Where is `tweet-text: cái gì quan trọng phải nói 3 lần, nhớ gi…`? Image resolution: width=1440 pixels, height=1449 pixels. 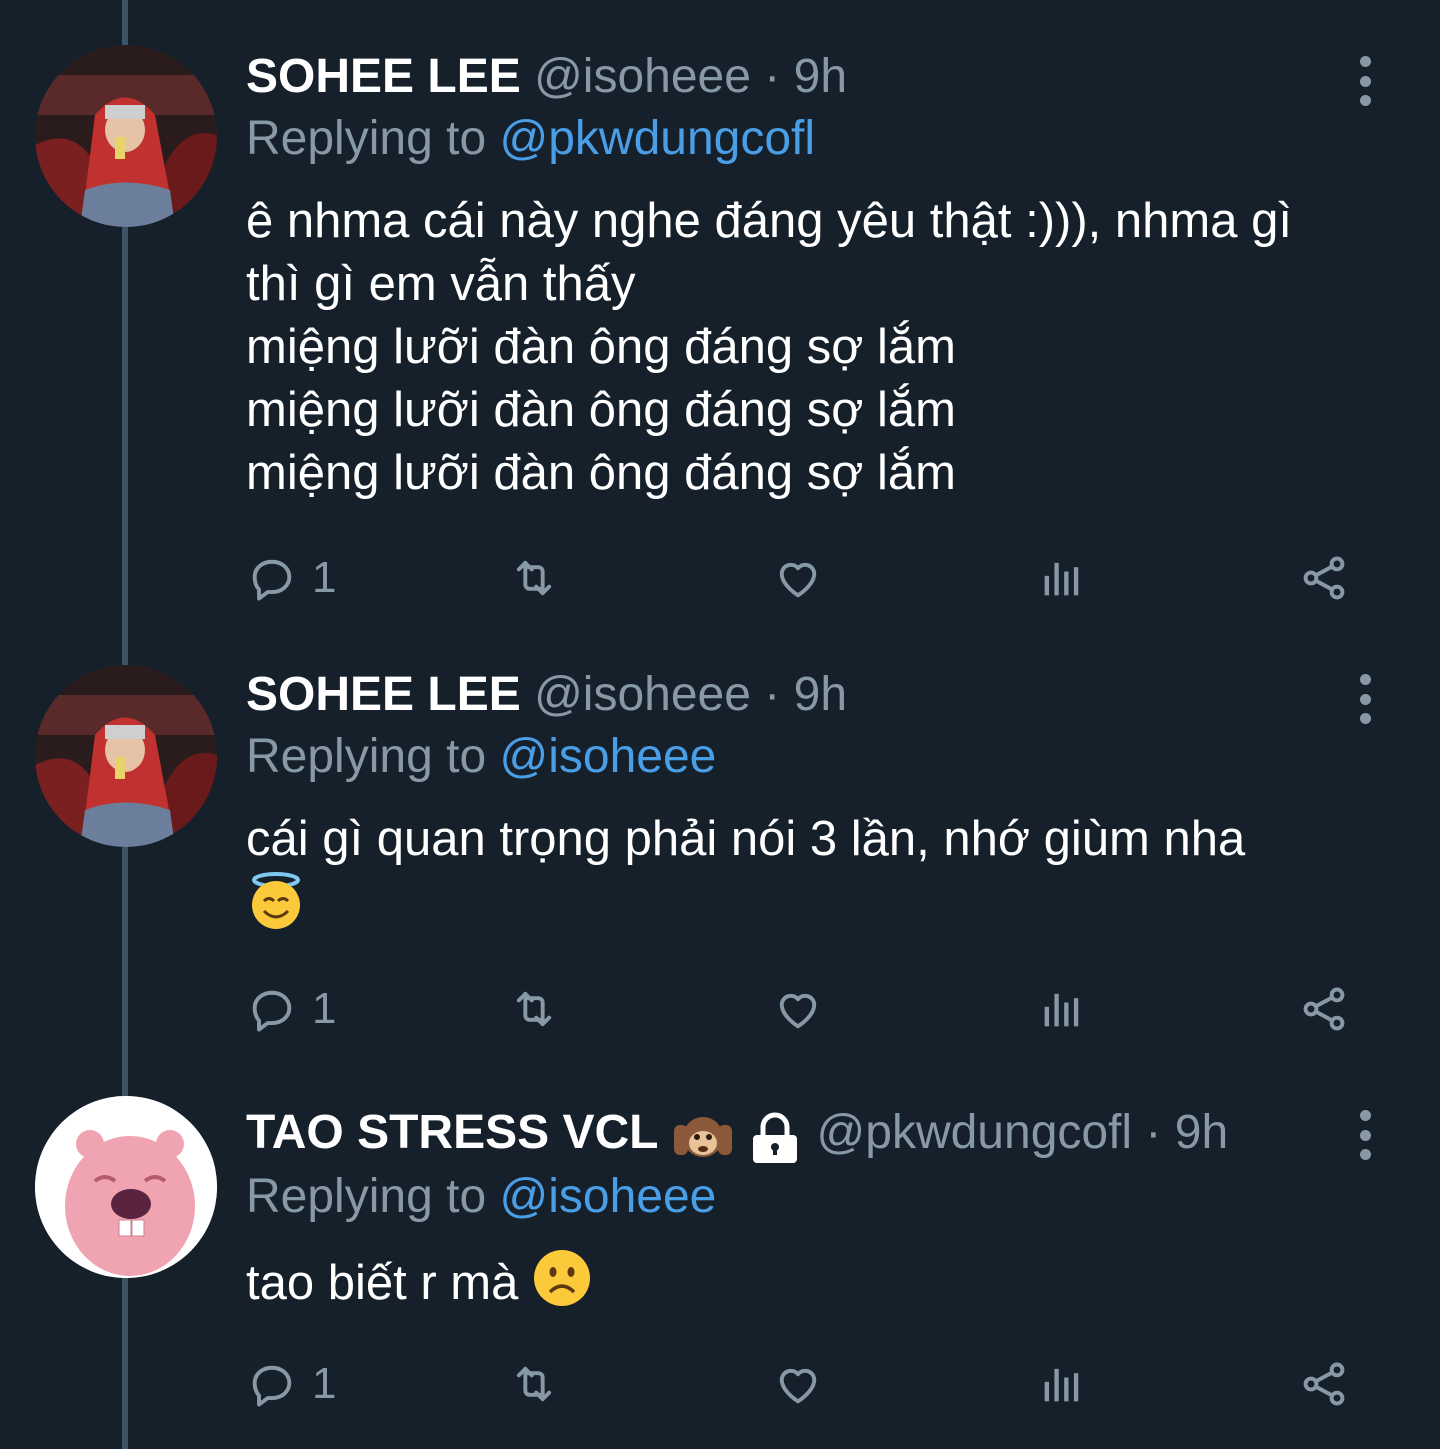
tweet-text: cái gì quan trọng phải nói 3 lần, nhớ gi… is located at coordinates (803, 877).